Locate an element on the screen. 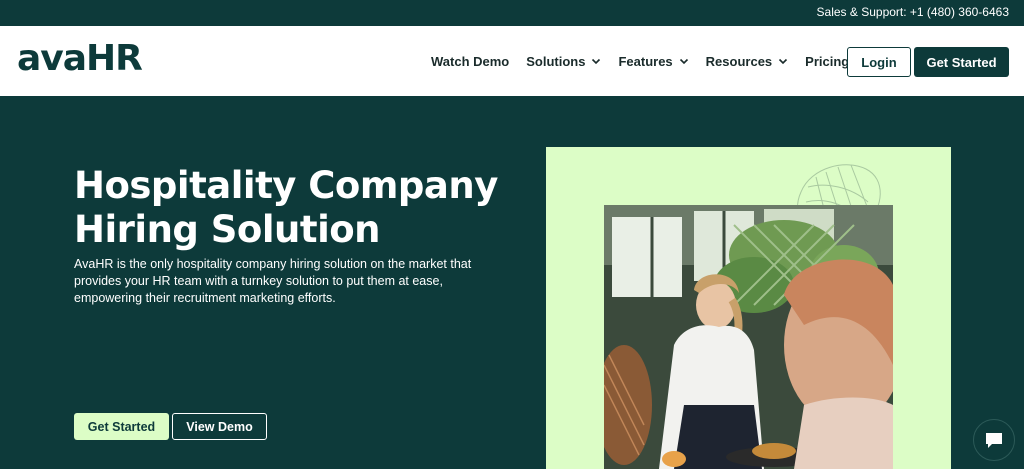 The image size is (1024, 469). nav-item-watch-demo: Watch Demo is located at coordinates (470, 61).